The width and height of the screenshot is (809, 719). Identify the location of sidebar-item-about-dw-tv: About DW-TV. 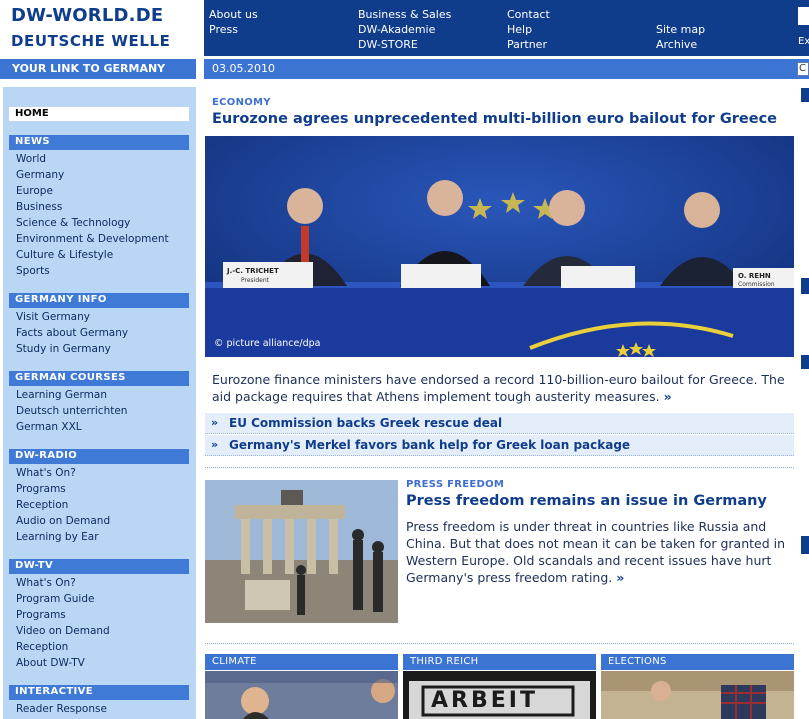
(50, 663).